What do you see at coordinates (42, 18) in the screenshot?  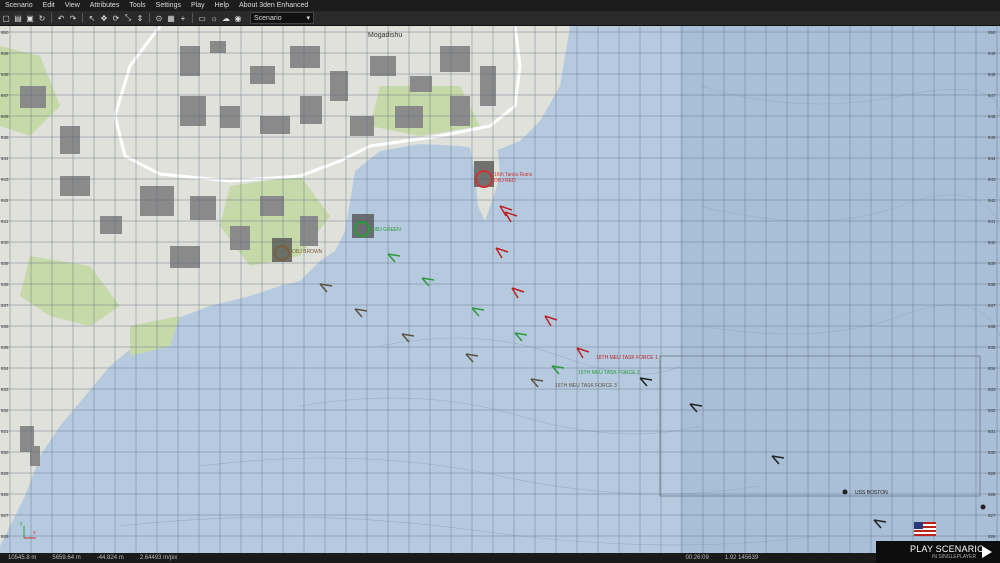 I see `history-icon: ↻` at bounding box center [42, 18].